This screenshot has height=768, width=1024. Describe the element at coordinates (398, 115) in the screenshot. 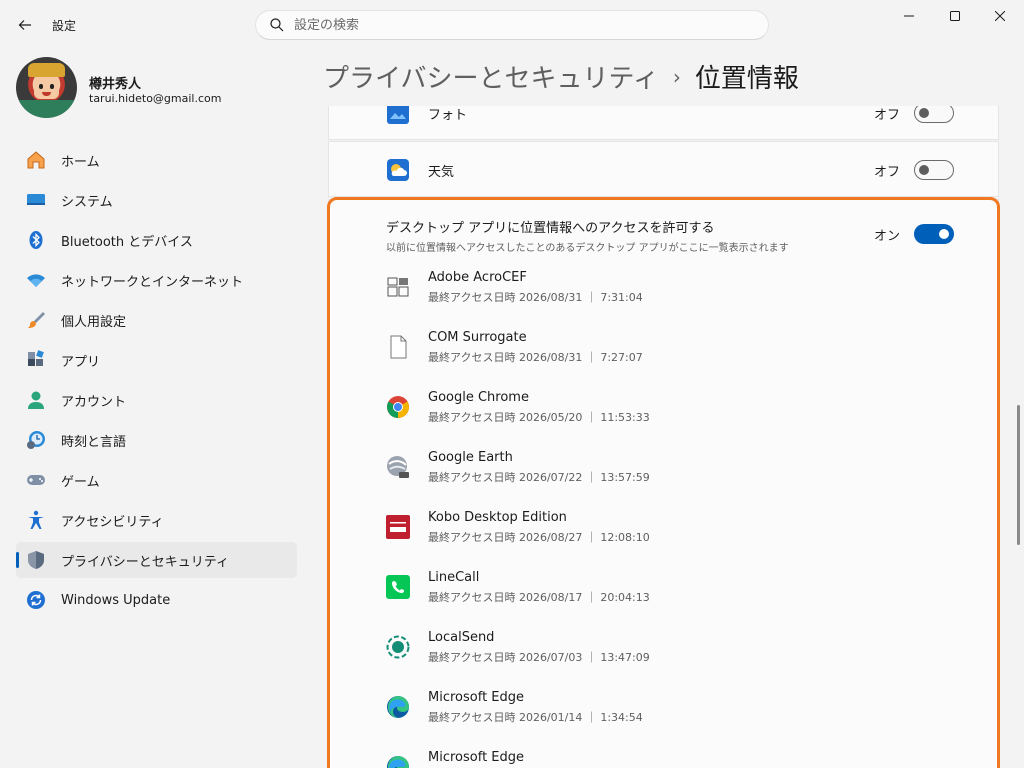

I see `photos-icon` at that location.